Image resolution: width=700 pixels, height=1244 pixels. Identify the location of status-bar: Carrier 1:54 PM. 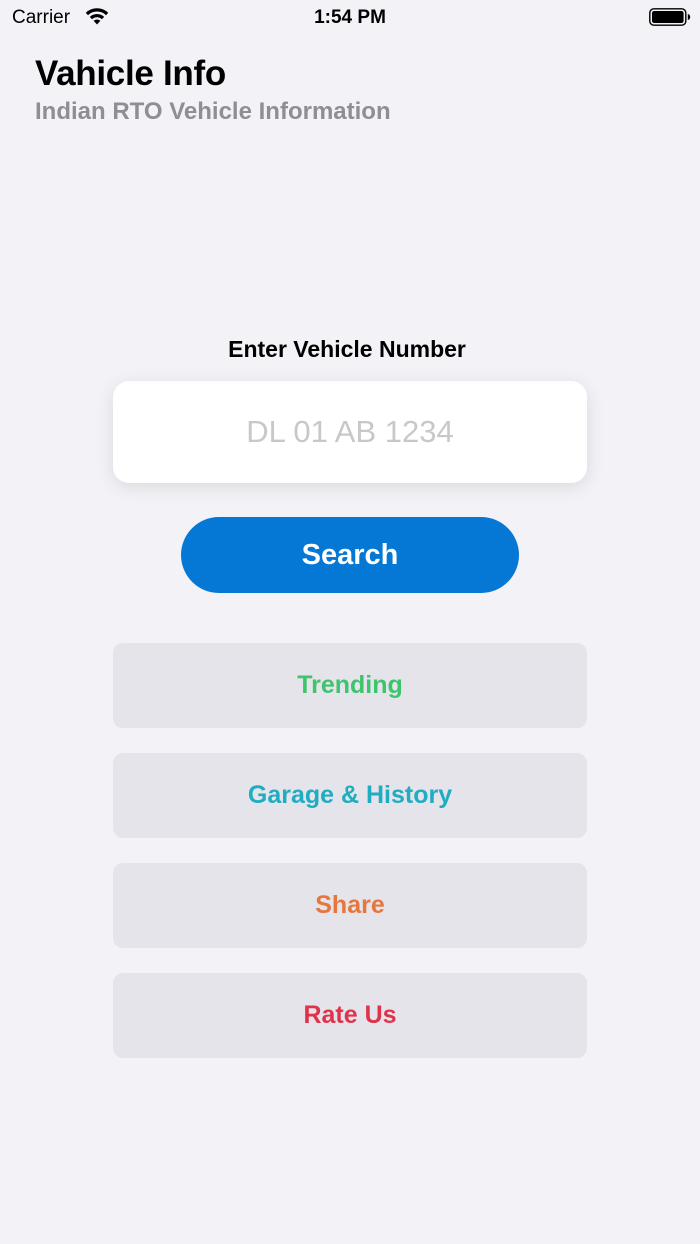
(350, 18).